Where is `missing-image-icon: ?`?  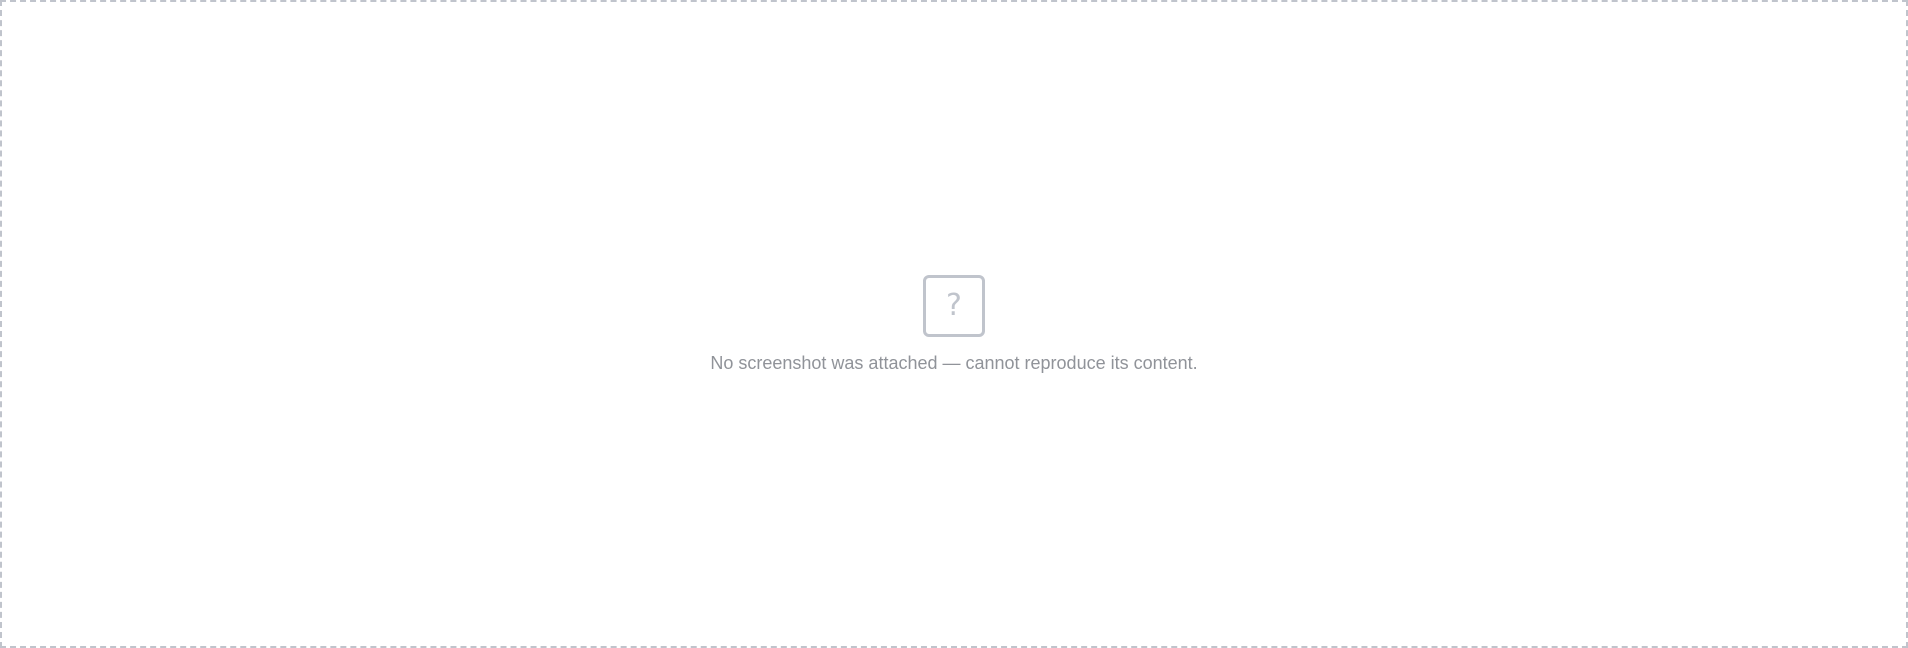 missing-image-icon: ? is located at coordinates (954, 305).